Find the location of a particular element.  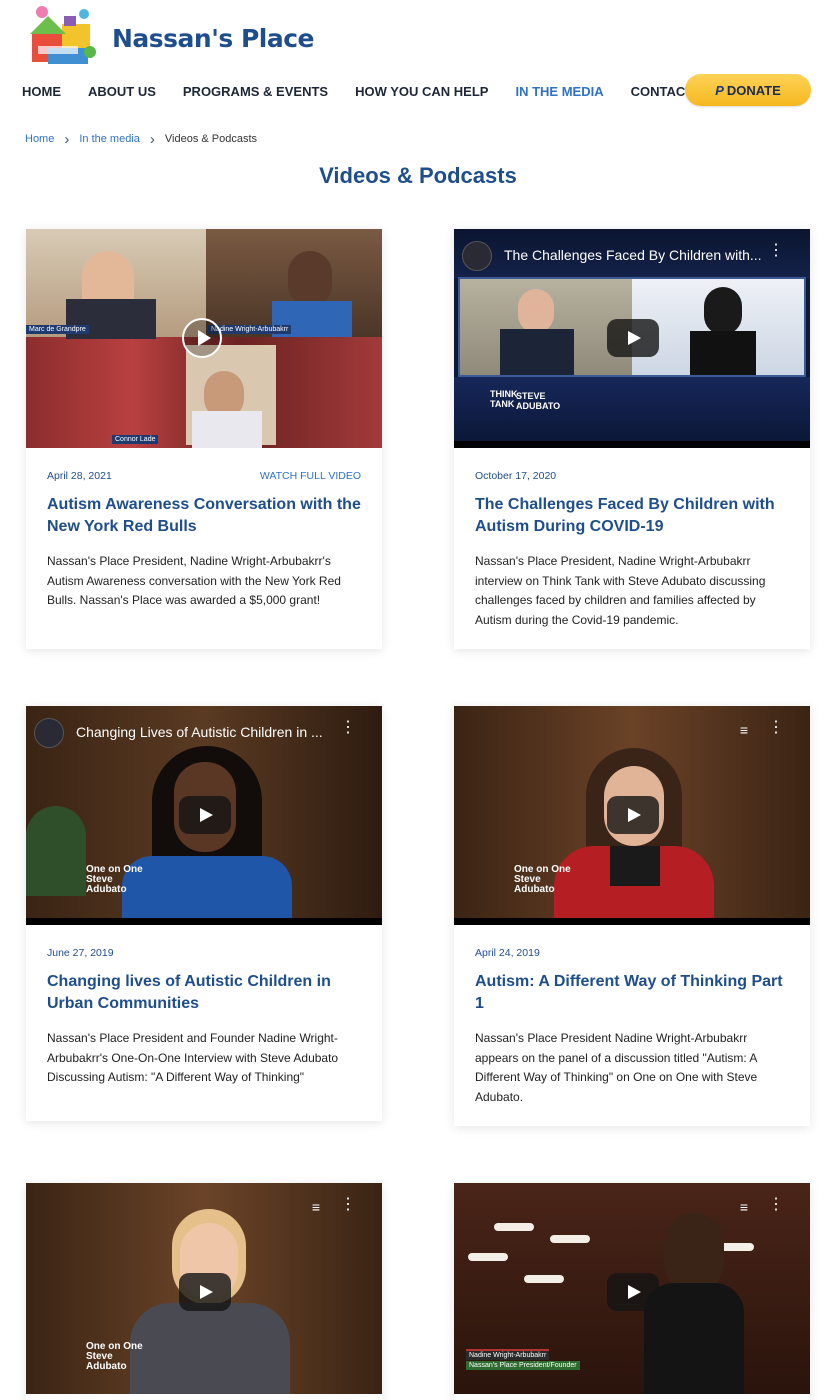

card-date: June 27, 2019 is located at coordinates (80, 953).